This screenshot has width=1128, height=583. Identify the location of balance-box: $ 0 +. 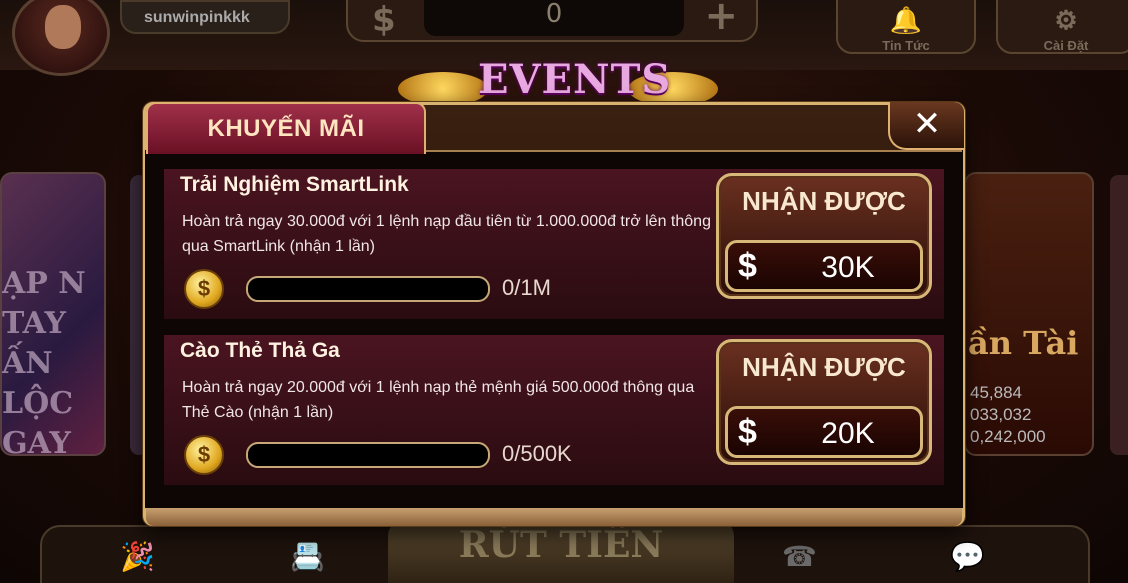
(552, 21).